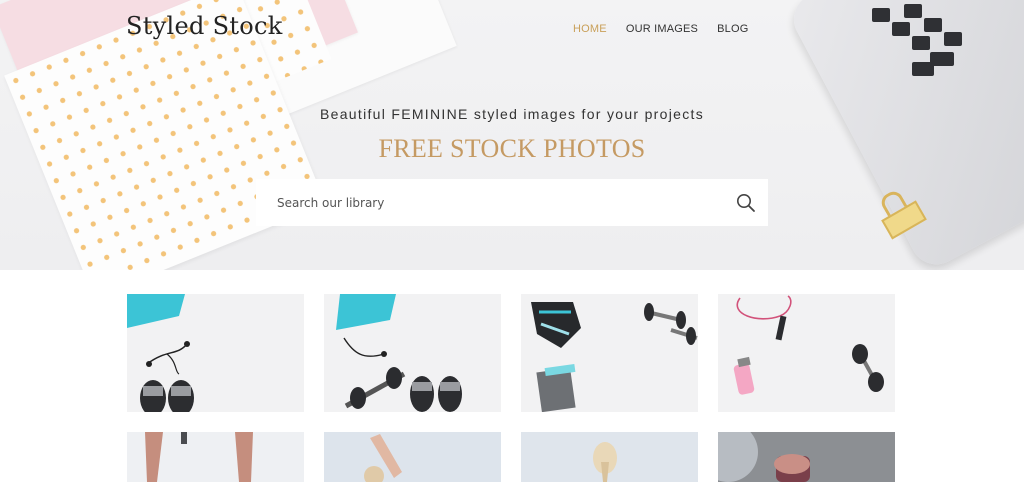 This screenshot has height=482, width=1024. I want to click on hero-headline: FREE STOCK PHOTOS, so click(512, 148).